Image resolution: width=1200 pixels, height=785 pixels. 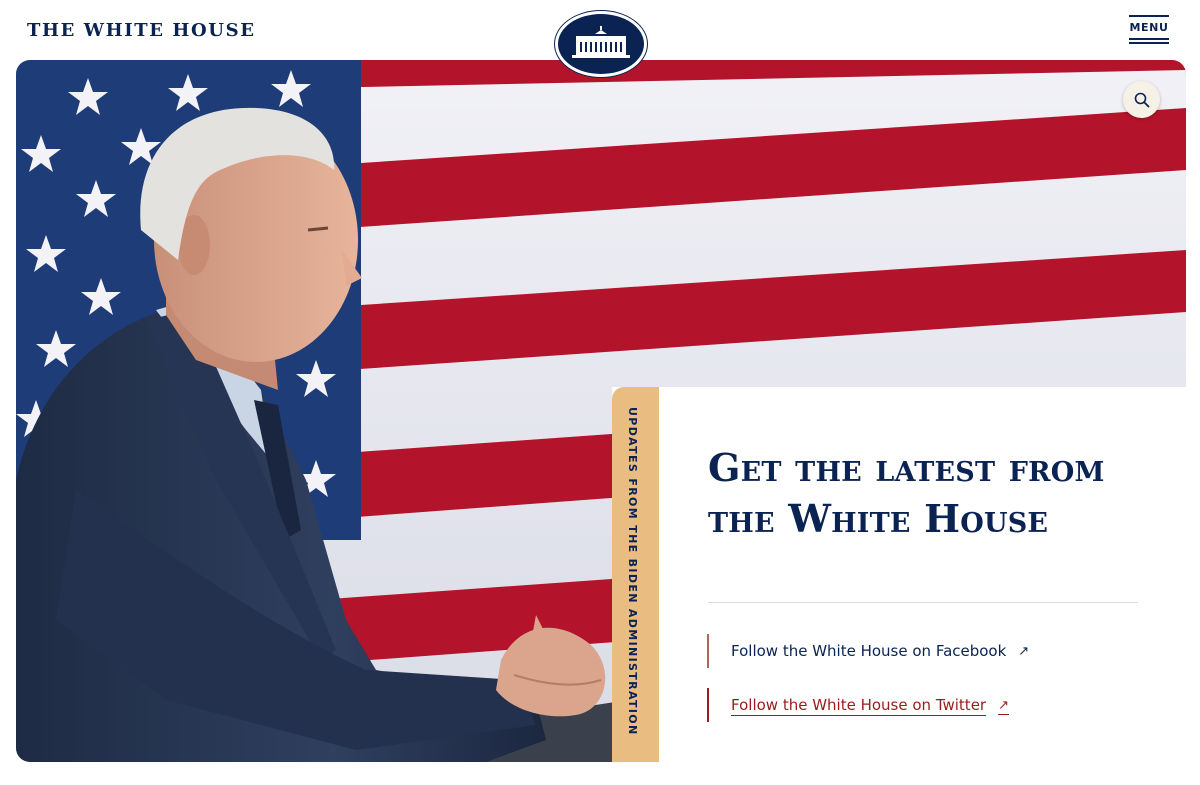 I want to click on menu-top-line, so click(x=1149, y=16).